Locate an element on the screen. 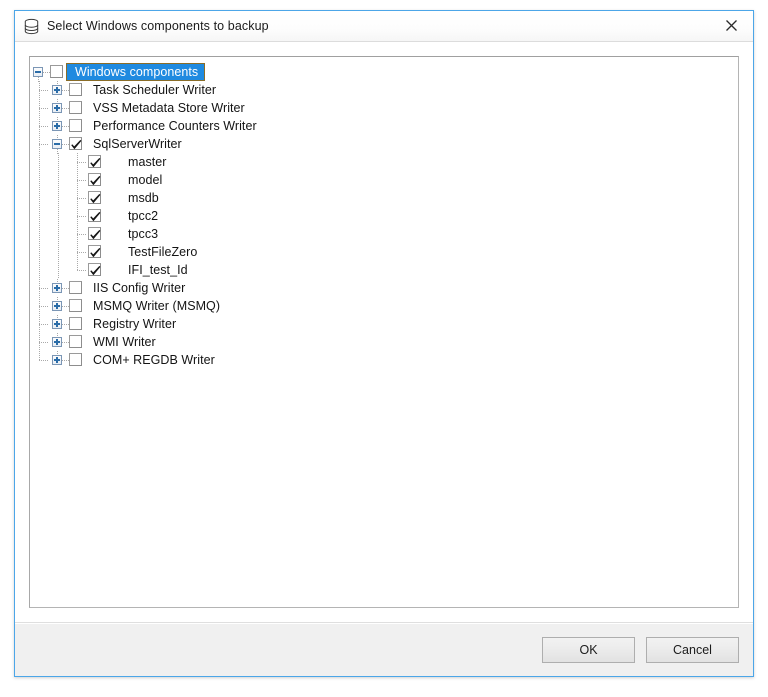  dialog-footer: OK Cancel is located at coordinates (384, 649).